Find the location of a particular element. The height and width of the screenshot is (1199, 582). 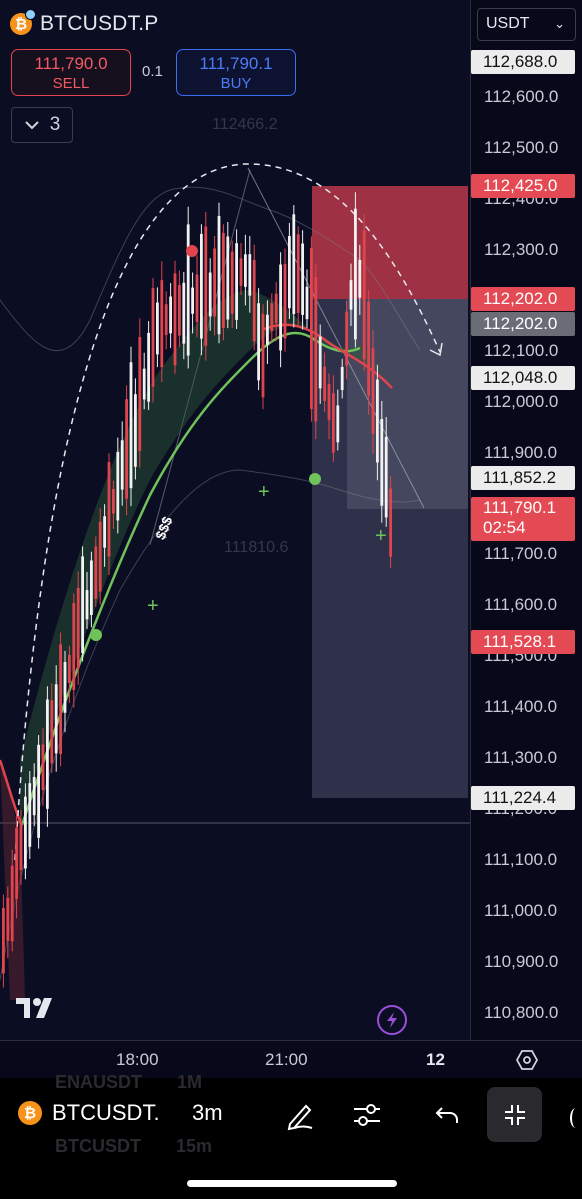

symbol-switcher: ₿ BTCUSDT. is located at coordinates (89, 1113).